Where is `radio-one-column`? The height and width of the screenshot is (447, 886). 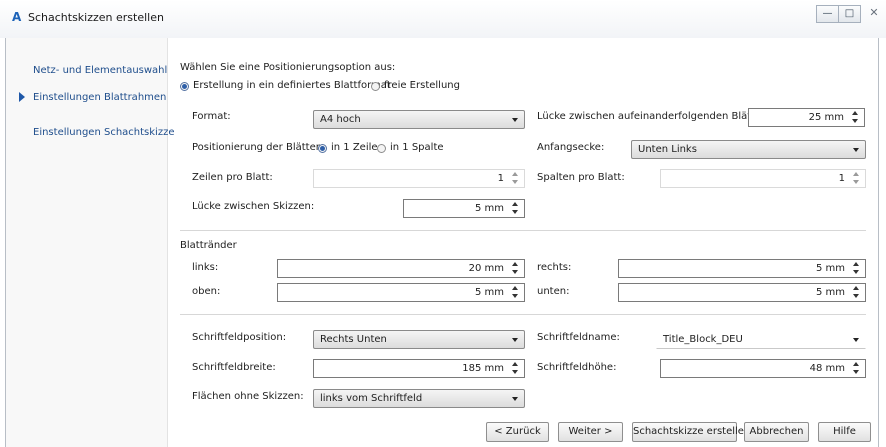 radio-one-column is located at coordinates (381, 148).